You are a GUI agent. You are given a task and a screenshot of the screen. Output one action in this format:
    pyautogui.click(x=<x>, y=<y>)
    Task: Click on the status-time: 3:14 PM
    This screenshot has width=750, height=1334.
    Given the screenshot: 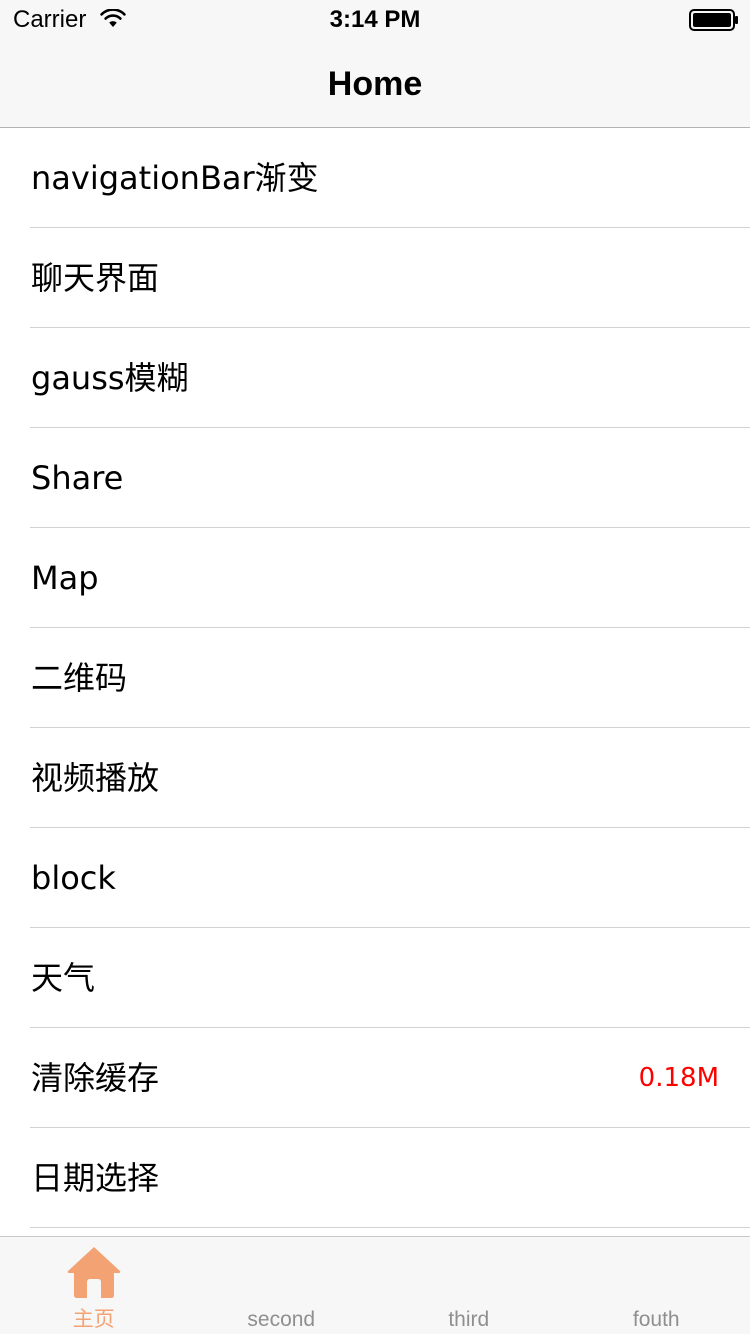 What is the action you would take?
    pyautogui.click(x=375, y=19)
    